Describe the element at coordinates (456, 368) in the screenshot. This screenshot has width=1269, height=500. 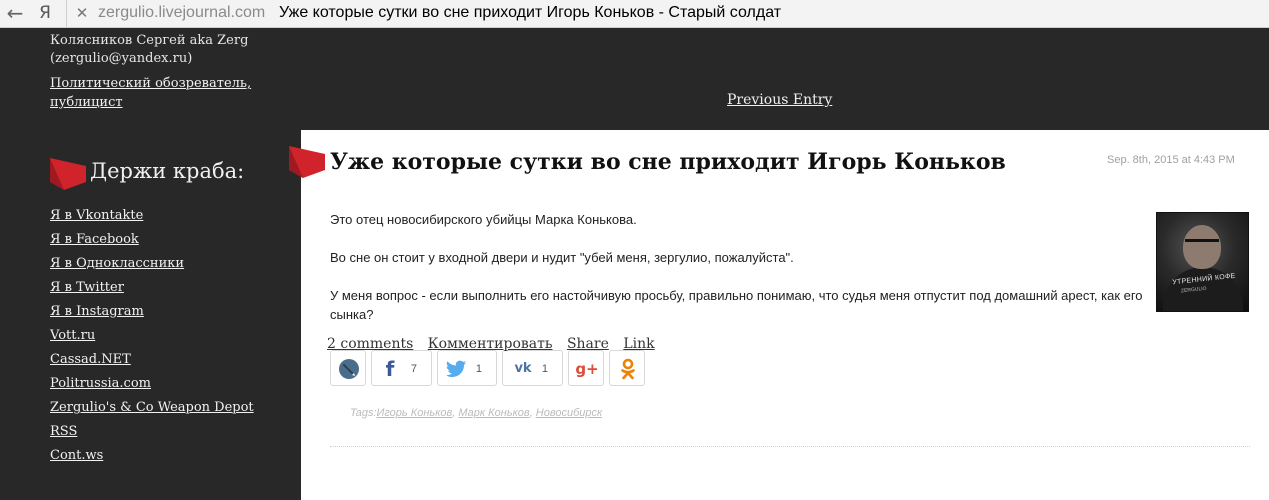
I see `twitter-icon` at that location.